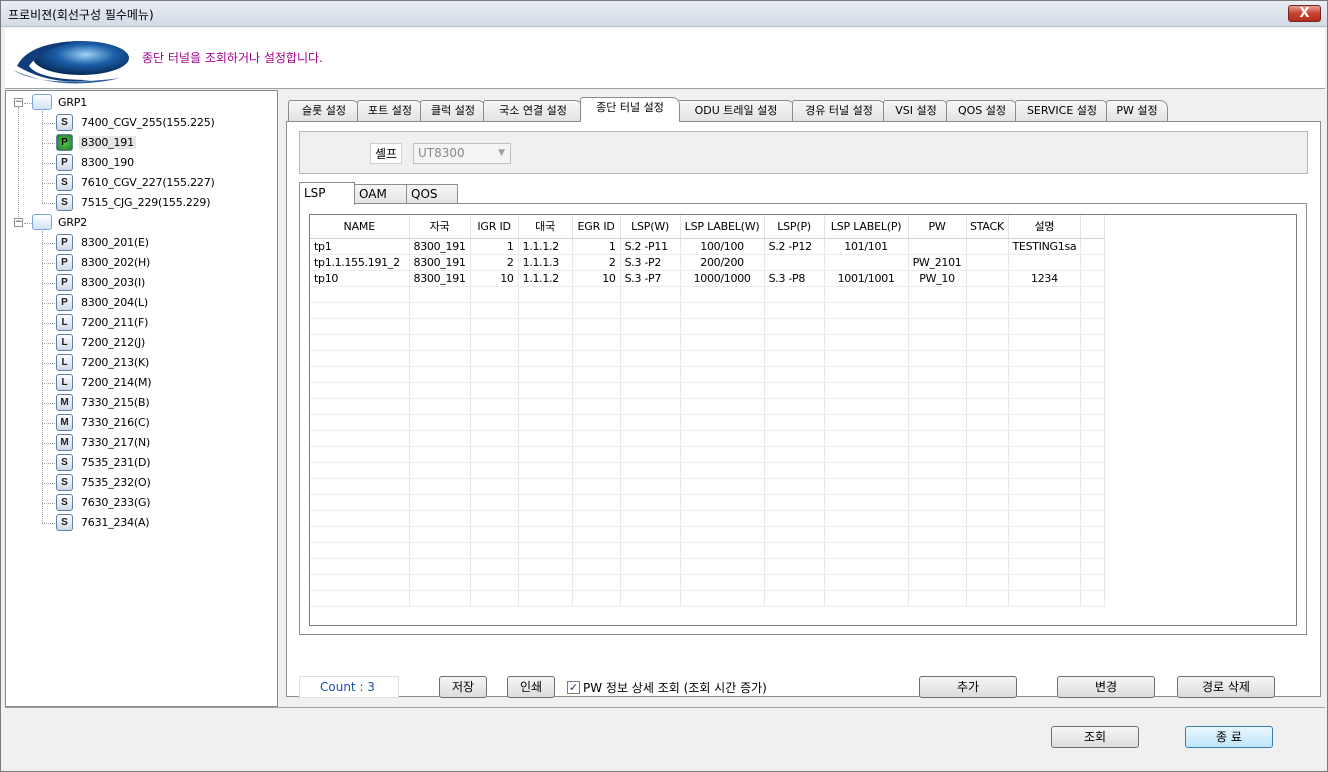  What do you see at coordinates (380, 194) in the screenshot?
I see `subtab-oam: OAM` at bounding box center [380, 194].